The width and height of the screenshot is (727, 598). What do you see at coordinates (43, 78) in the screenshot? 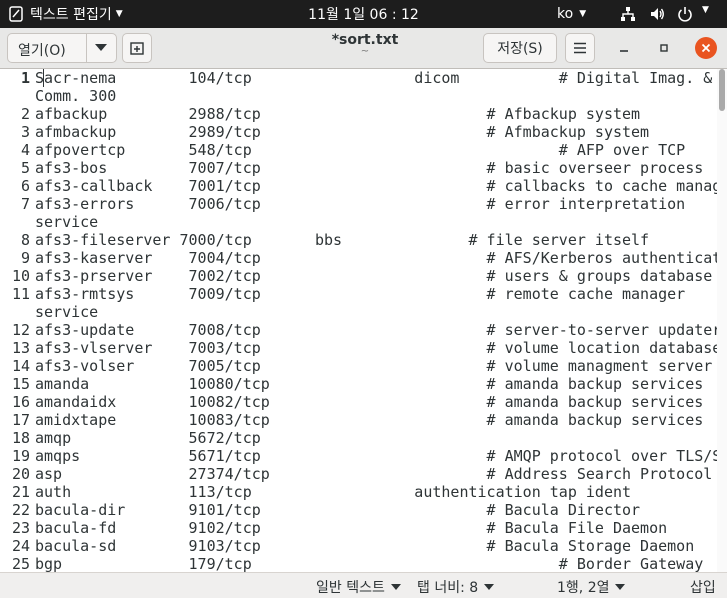
I see `text-cursor` at bounding box center [43, 78].